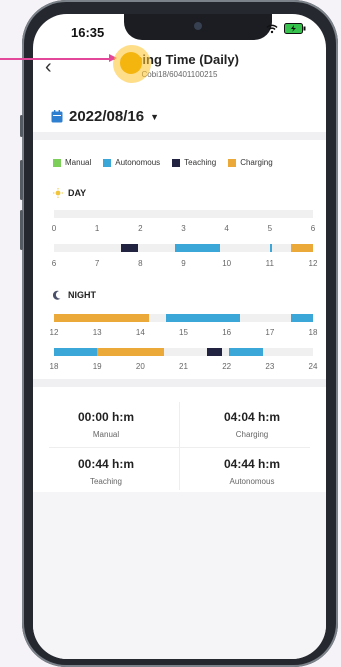 The image size is (341, 667). Describe the element at coordinates (183, 263) in the screenshot. I see `timeline-tick-label: 9` at that location.